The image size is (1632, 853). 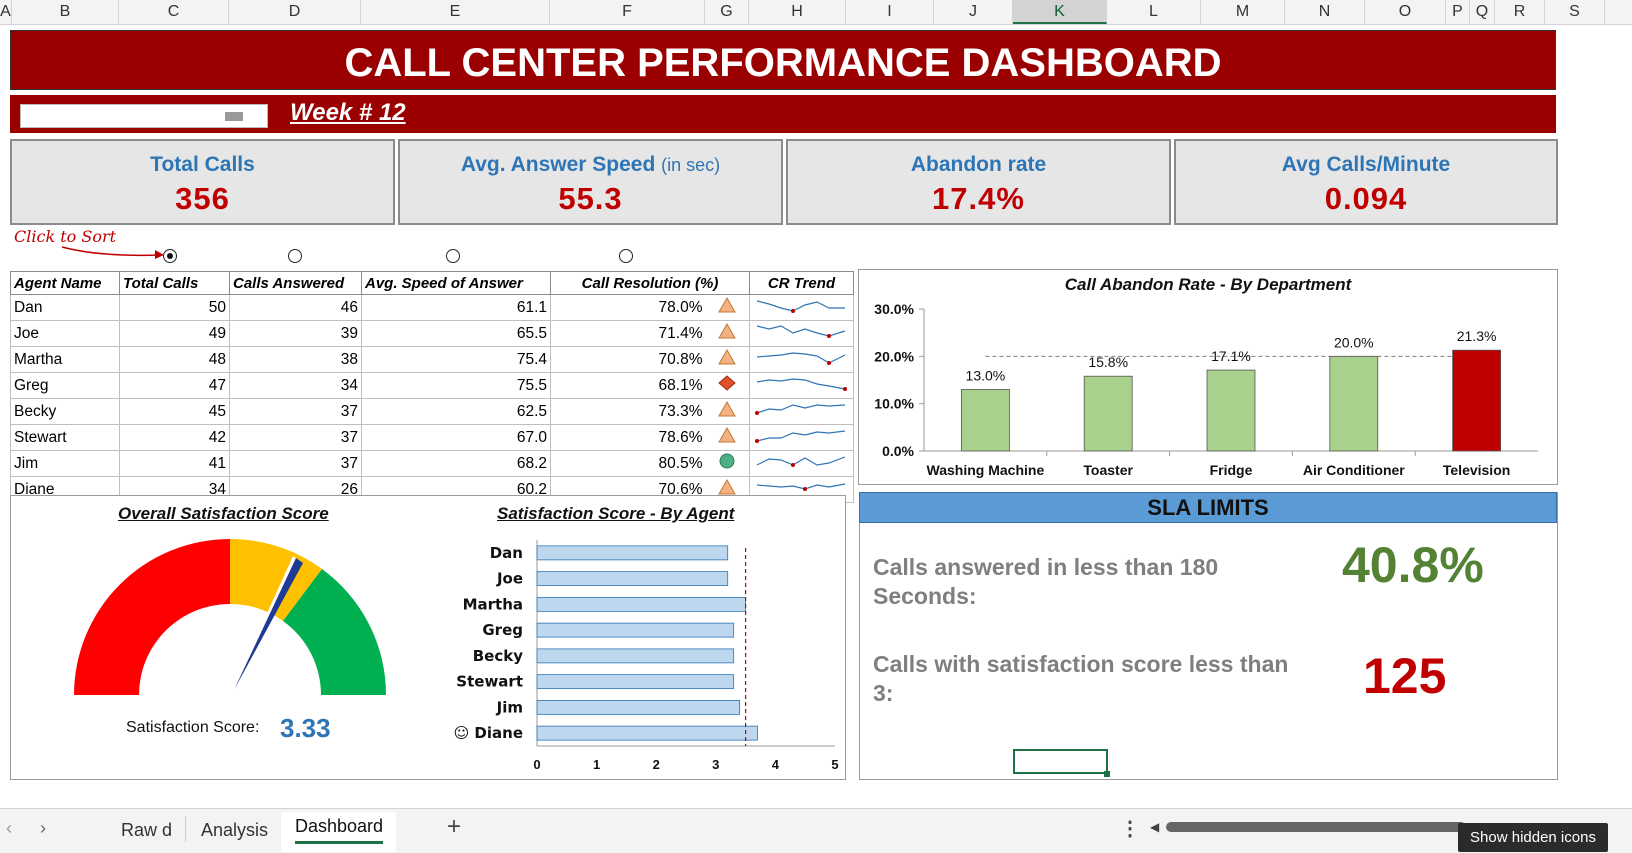 I want to click on more-options-icon: ⋮, so click(x=1130, y=828).